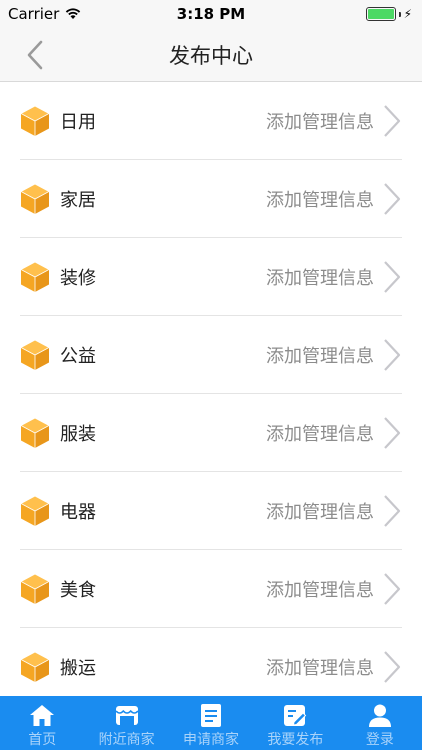 Image resolution: width=422 pixels, height=750 pixels. What do you see at coordinates (379, 740) in the screenshot?
I see `tab-label: 登录` at bounding box center [379, 740].